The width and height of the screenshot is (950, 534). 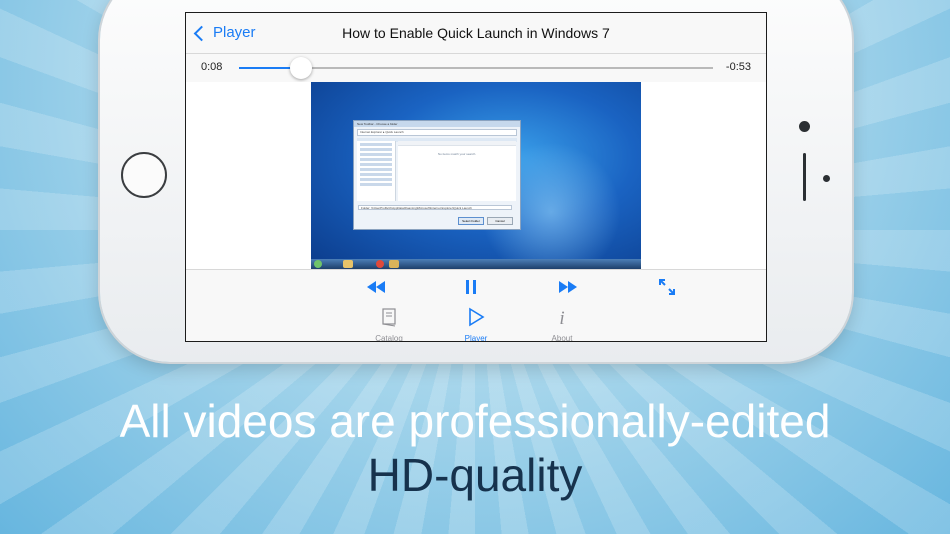 What do you see at coordinates (476, 264) in the screenshot?
I see `windows-taskbar` at bounding box center [476, 264].